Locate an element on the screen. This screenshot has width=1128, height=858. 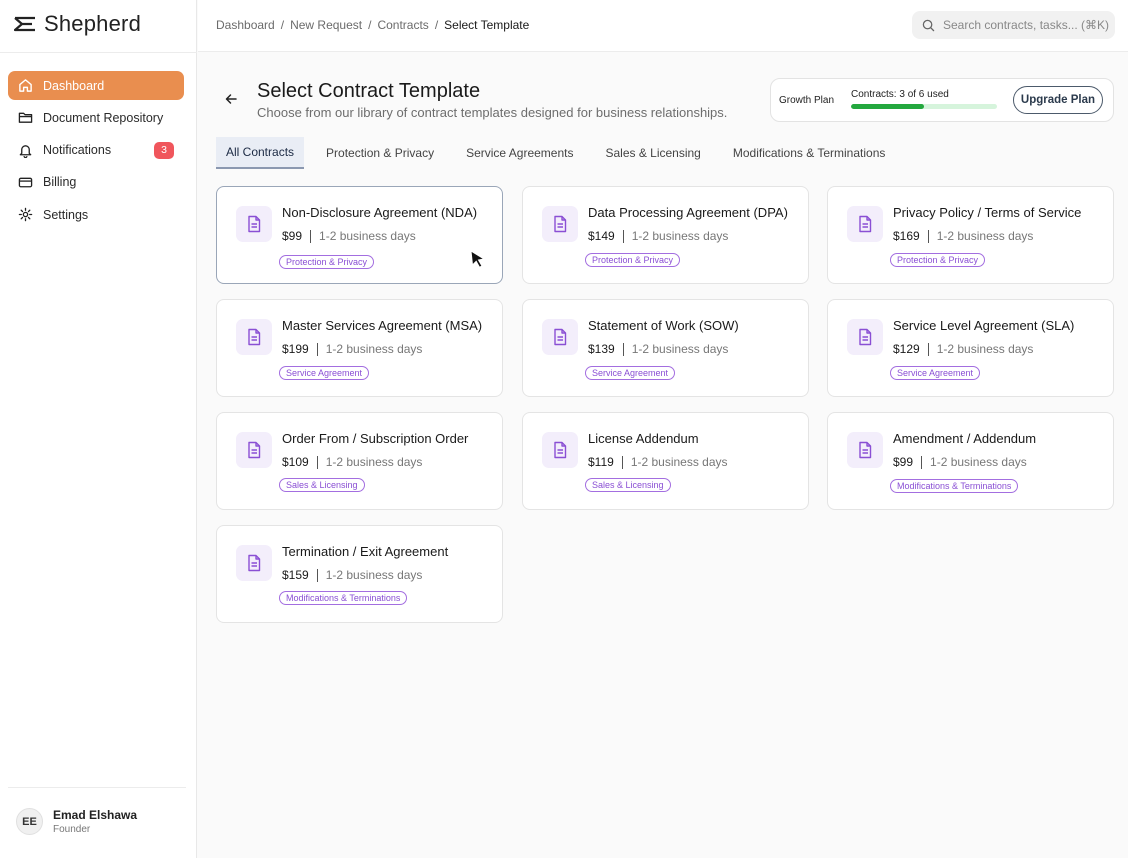
plan-name: Growth Plan is located at coordinates (807, 100).